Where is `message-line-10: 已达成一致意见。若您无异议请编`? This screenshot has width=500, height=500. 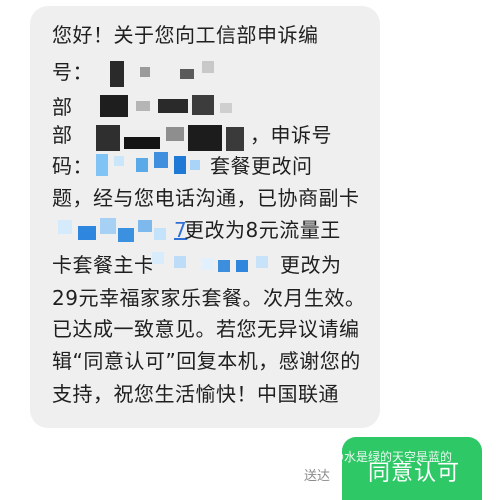
message-line-10: 已达成一致意见。若您无异议请编 is located at coordinates (206, 329).